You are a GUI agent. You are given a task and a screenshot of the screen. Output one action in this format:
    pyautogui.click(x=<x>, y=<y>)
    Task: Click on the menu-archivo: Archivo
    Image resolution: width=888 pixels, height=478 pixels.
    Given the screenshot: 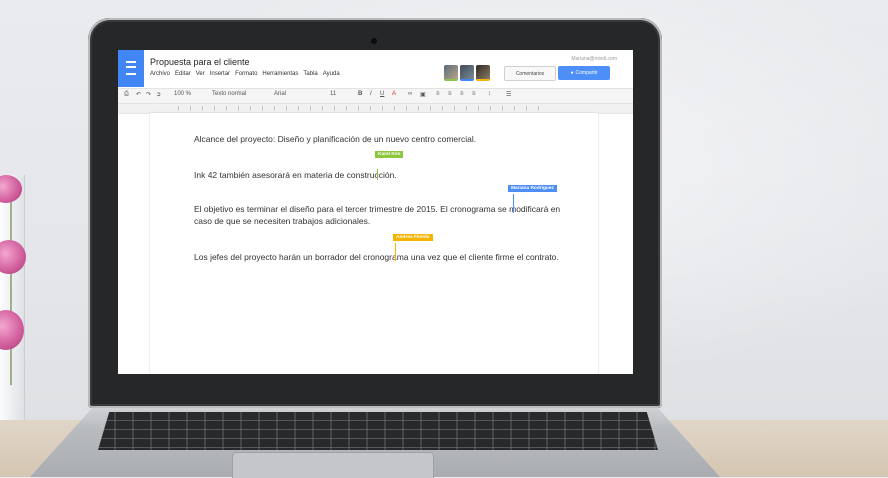 What is the action you would take?
    pyautogui.click(x=160, y=74)
    